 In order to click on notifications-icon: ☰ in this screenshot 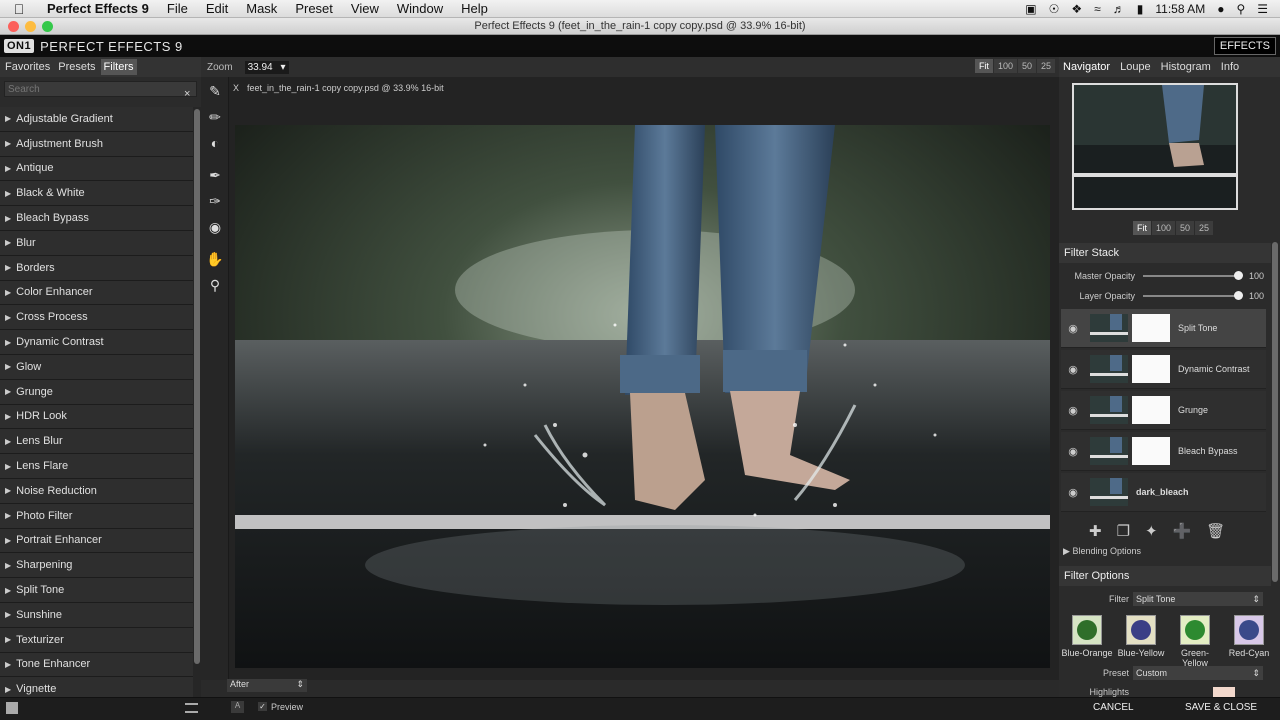, I will do `click(1262, 9)`.